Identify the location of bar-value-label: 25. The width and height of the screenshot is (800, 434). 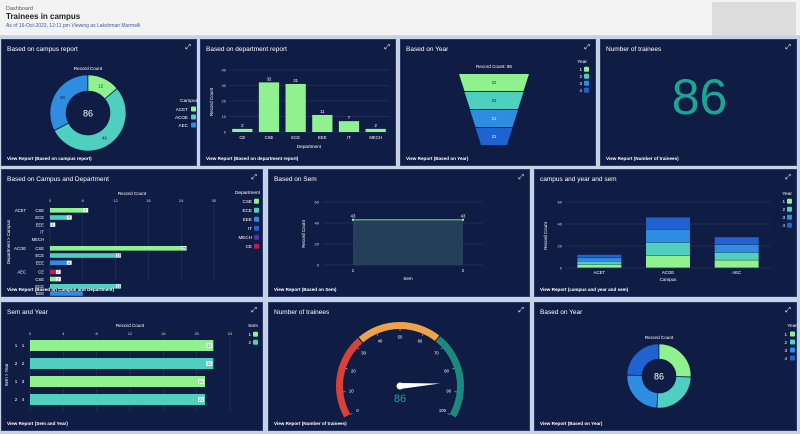
(184, 249).